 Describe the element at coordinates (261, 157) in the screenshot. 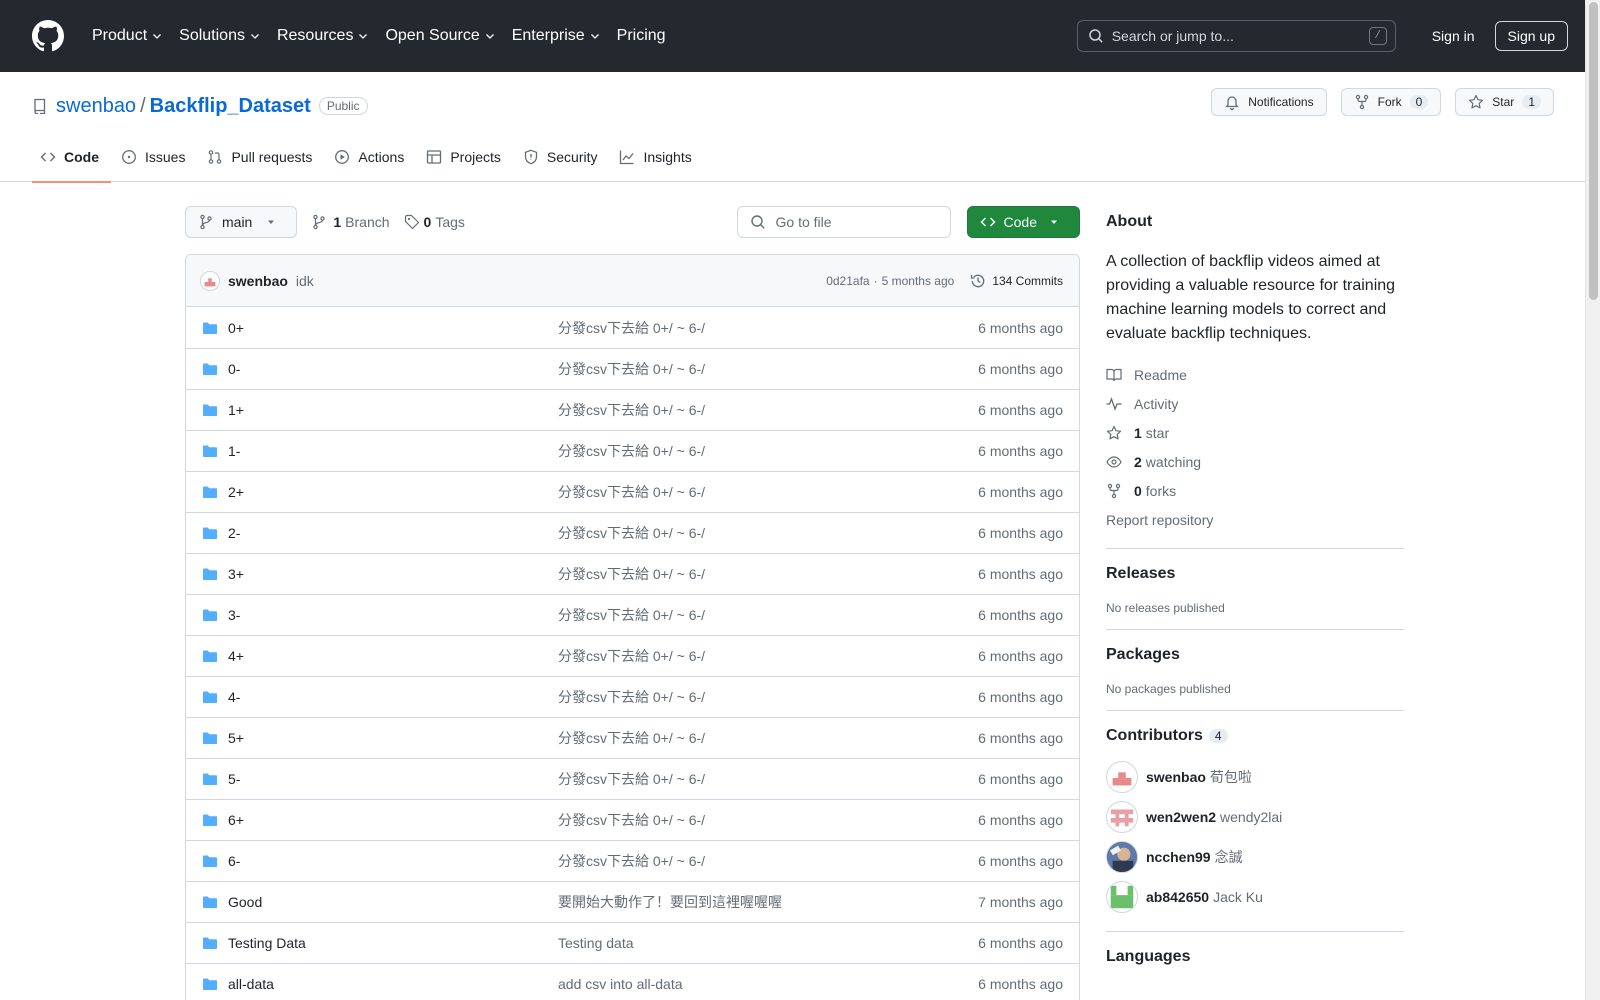

I see `tab-pull-requests: Pull requests` at that location.